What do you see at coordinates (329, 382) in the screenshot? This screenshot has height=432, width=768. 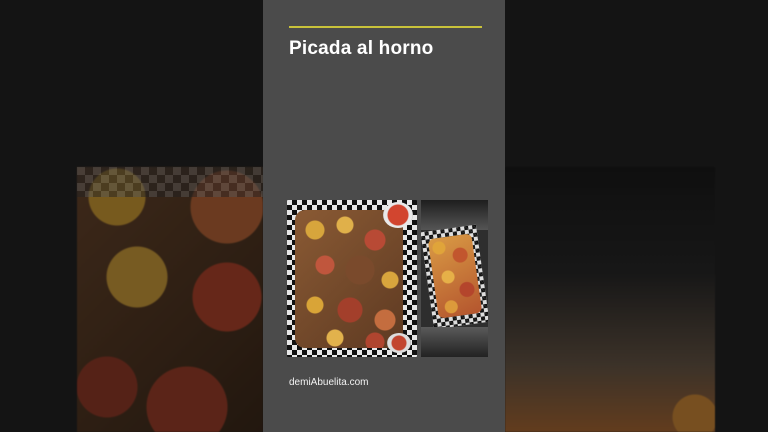 I see `site-credit: demiAbuelita.com` at bounding box center [329, 382].